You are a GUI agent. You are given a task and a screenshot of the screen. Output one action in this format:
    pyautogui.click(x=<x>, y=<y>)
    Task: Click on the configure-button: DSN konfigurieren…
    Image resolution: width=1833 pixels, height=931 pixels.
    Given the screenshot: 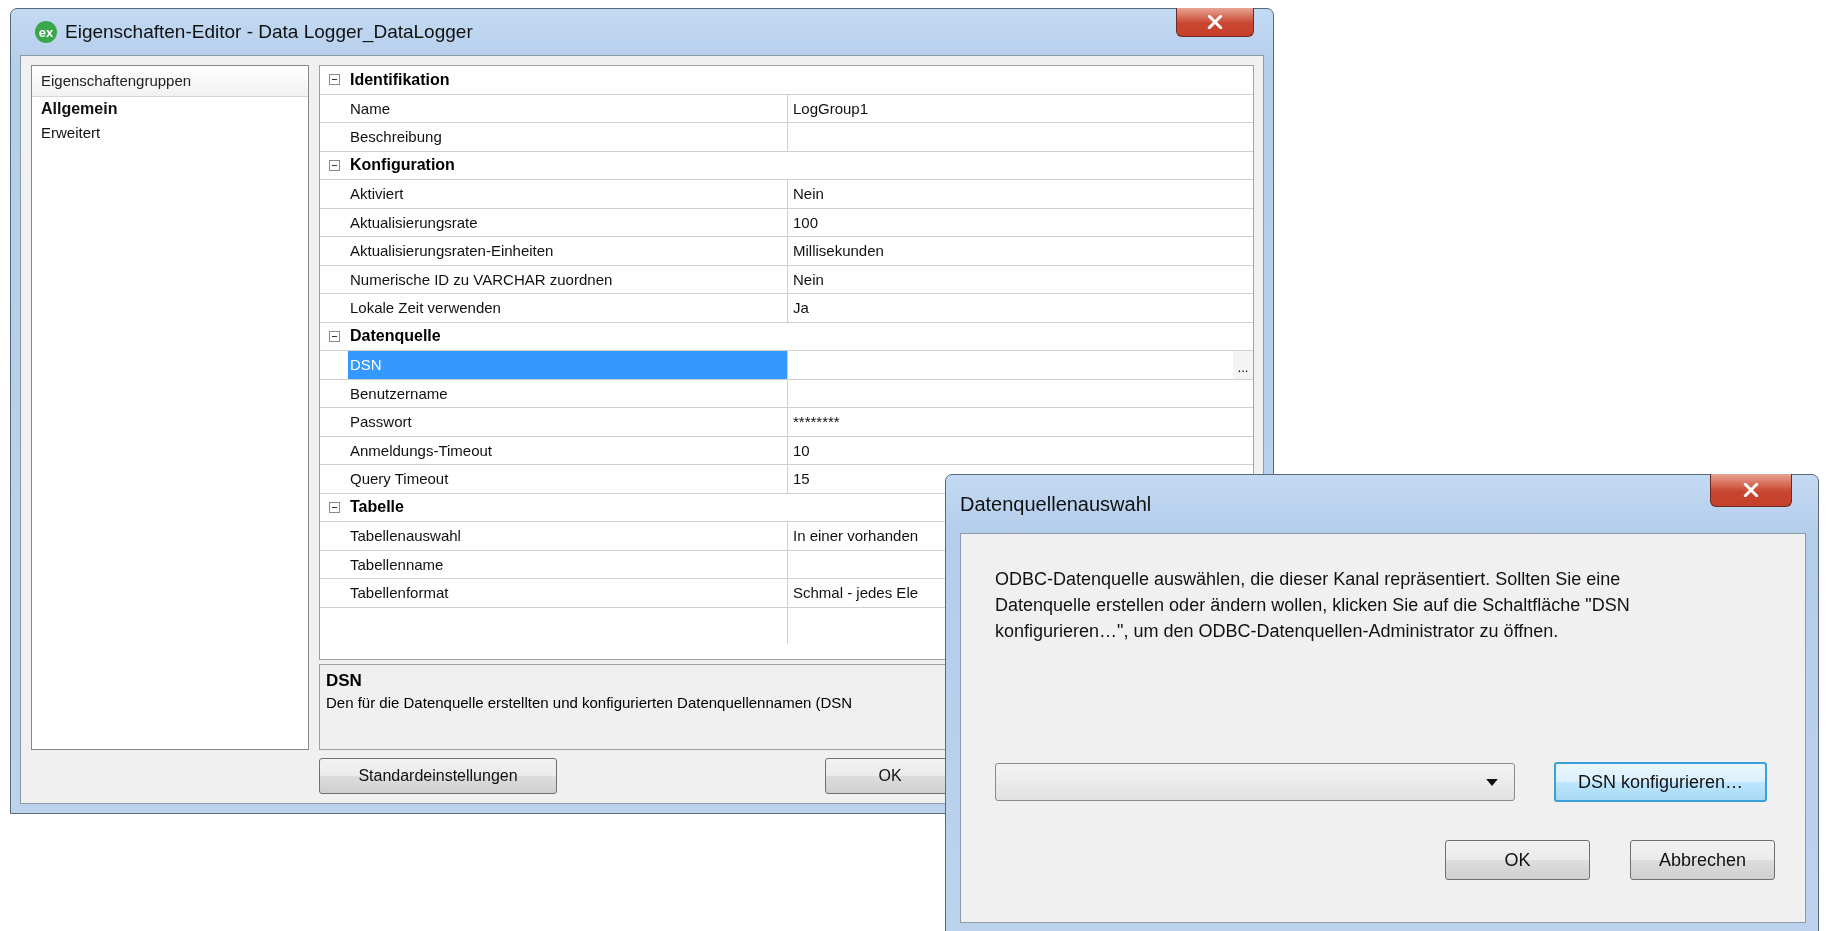 What is the action you would take?
    pyautogui.click(x=1660, y=782)
    